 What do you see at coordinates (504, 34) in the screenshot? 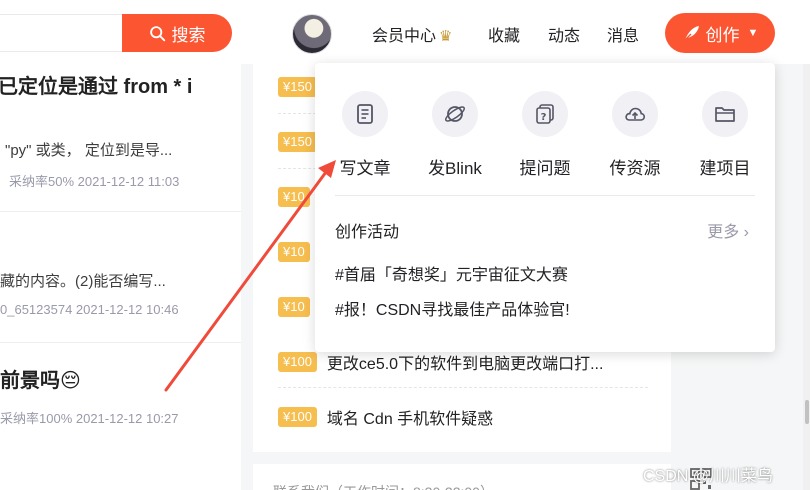
I see `nav-favorites: 收藏` at bounding box center [504, 34].